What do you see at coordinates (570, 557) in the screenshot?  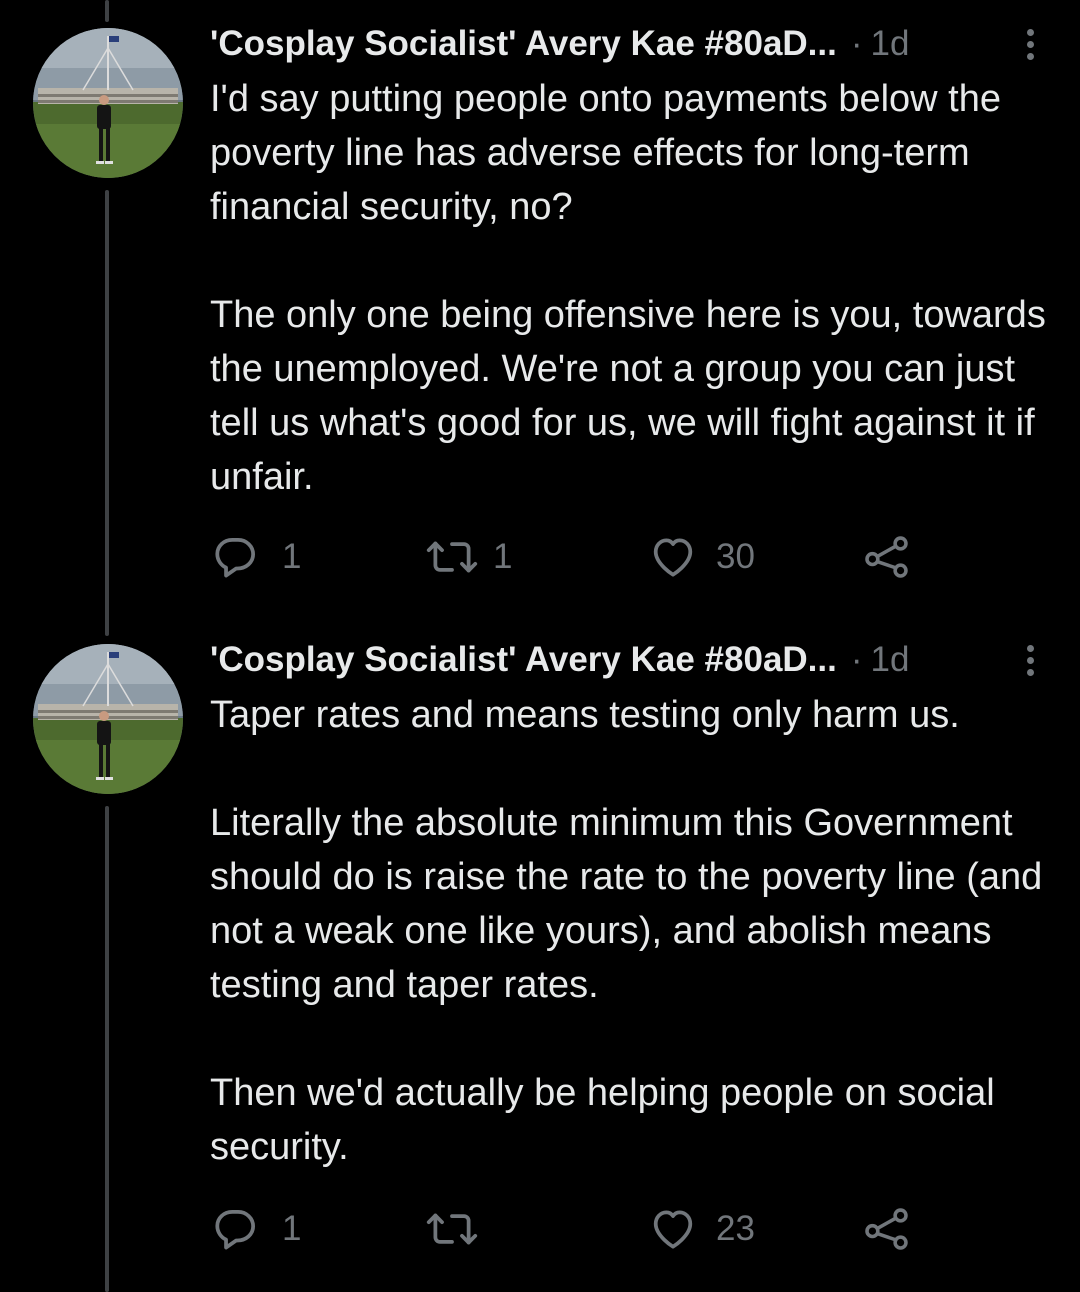 I see `tweet-actions: 1 1 30` at bounding box center [570, 557].